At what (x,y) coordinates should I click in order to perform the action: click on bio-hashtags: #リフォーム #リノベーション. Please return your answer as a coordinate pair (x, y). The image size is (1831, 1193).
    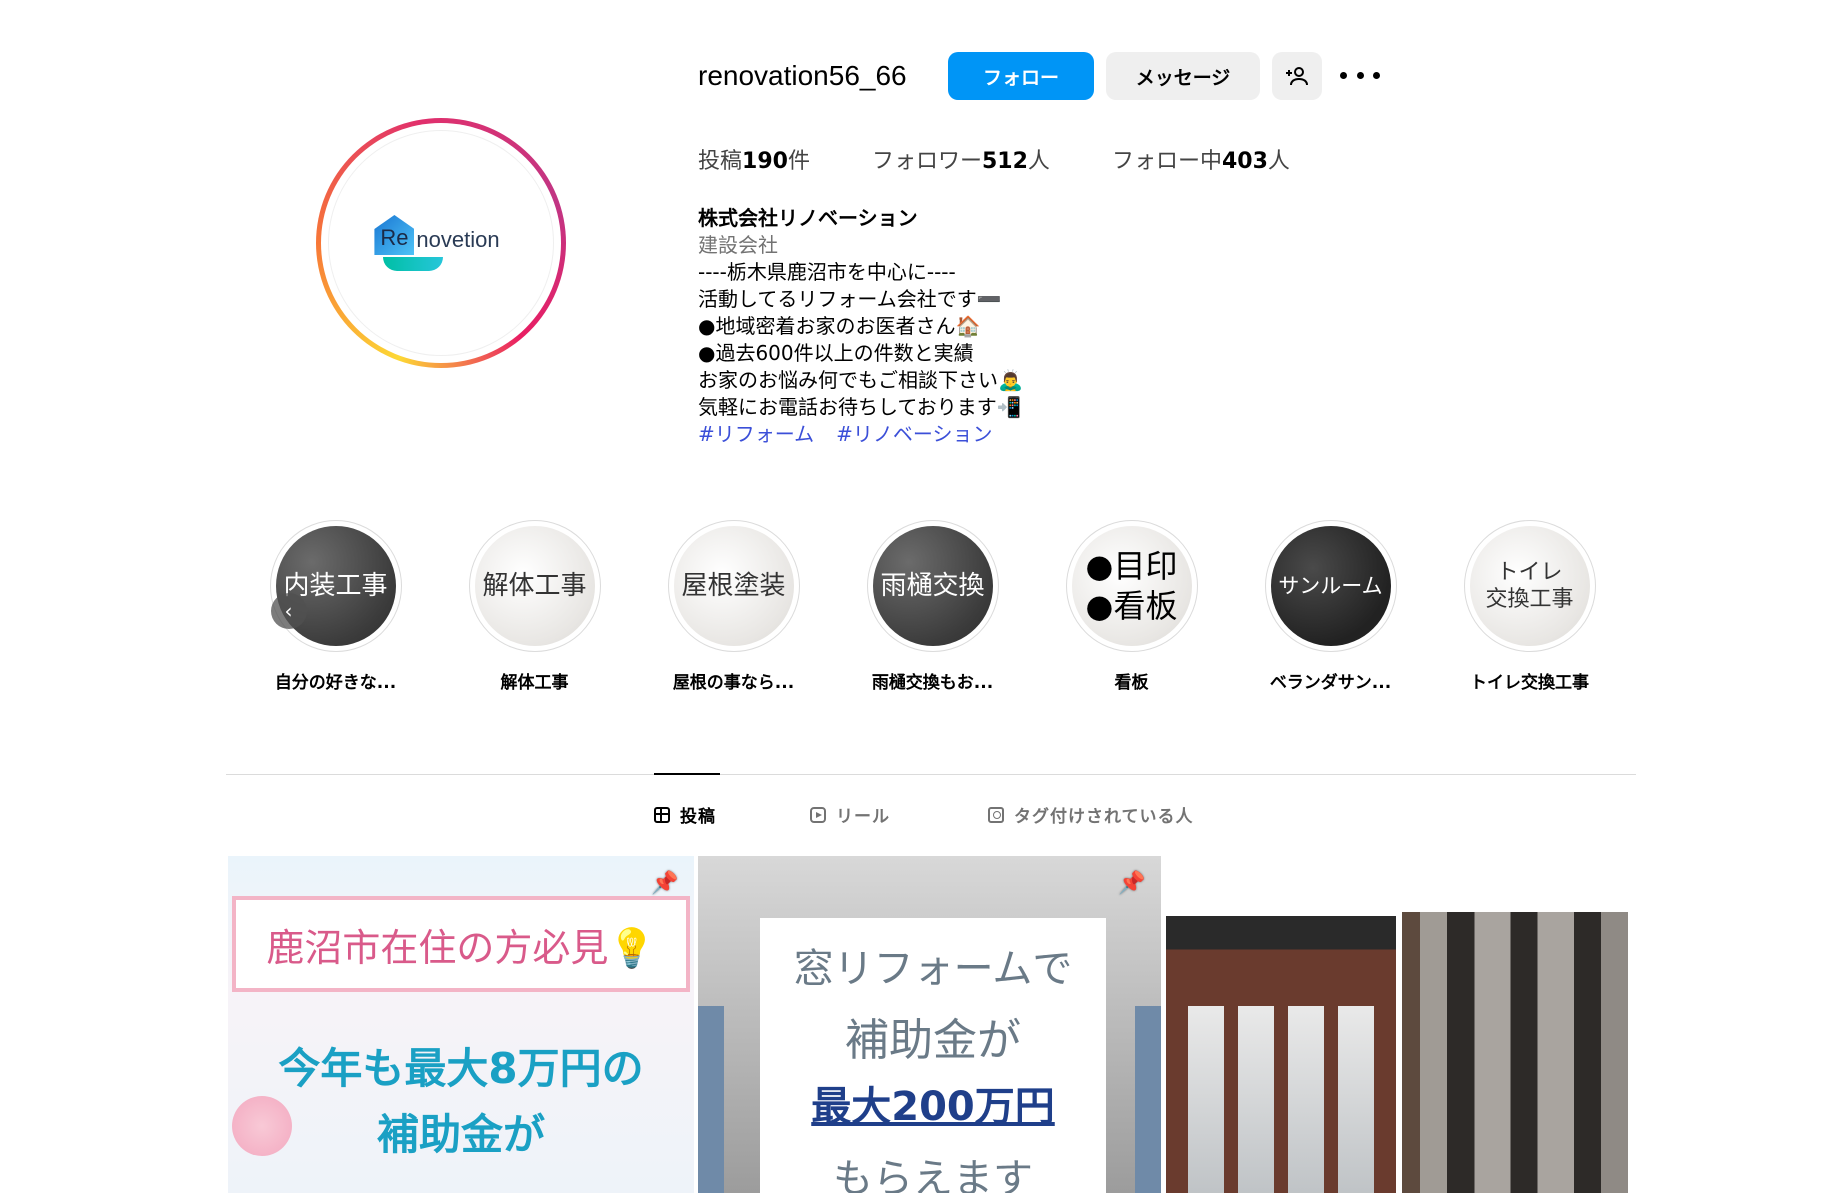
    Looking at the image, I should click on (860, 434).